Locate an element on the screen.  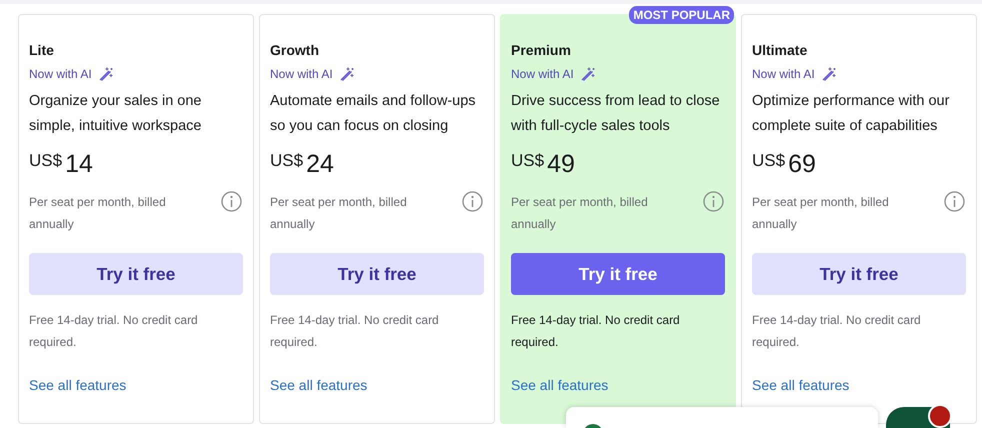
plan-name: Lite is located at coordinates (42, 50).